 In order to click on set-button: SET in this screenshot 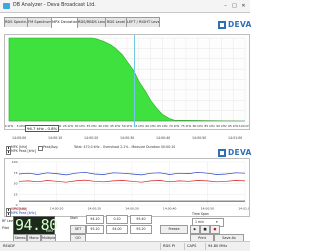, I will do `click(78, 229)`.